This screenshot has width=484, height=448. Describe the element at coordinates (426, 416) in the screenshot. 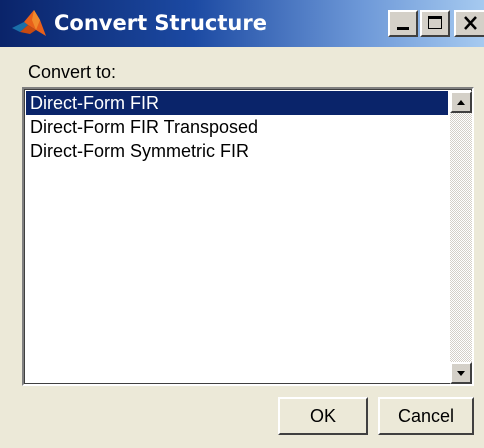

I see `cancel-button: Cancel` at that location.